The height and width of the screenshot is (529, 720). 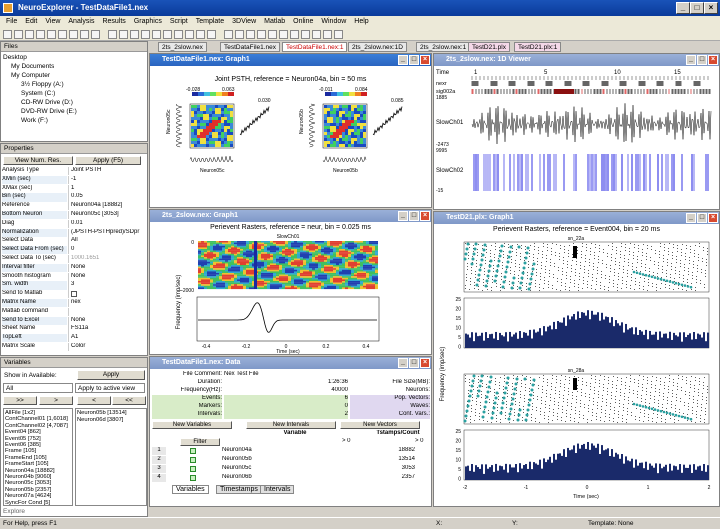 What do you see at coordinates (129, 400) in the screenshot?
I see `move-all-left-button: <<` at bounding box center [129, 400].